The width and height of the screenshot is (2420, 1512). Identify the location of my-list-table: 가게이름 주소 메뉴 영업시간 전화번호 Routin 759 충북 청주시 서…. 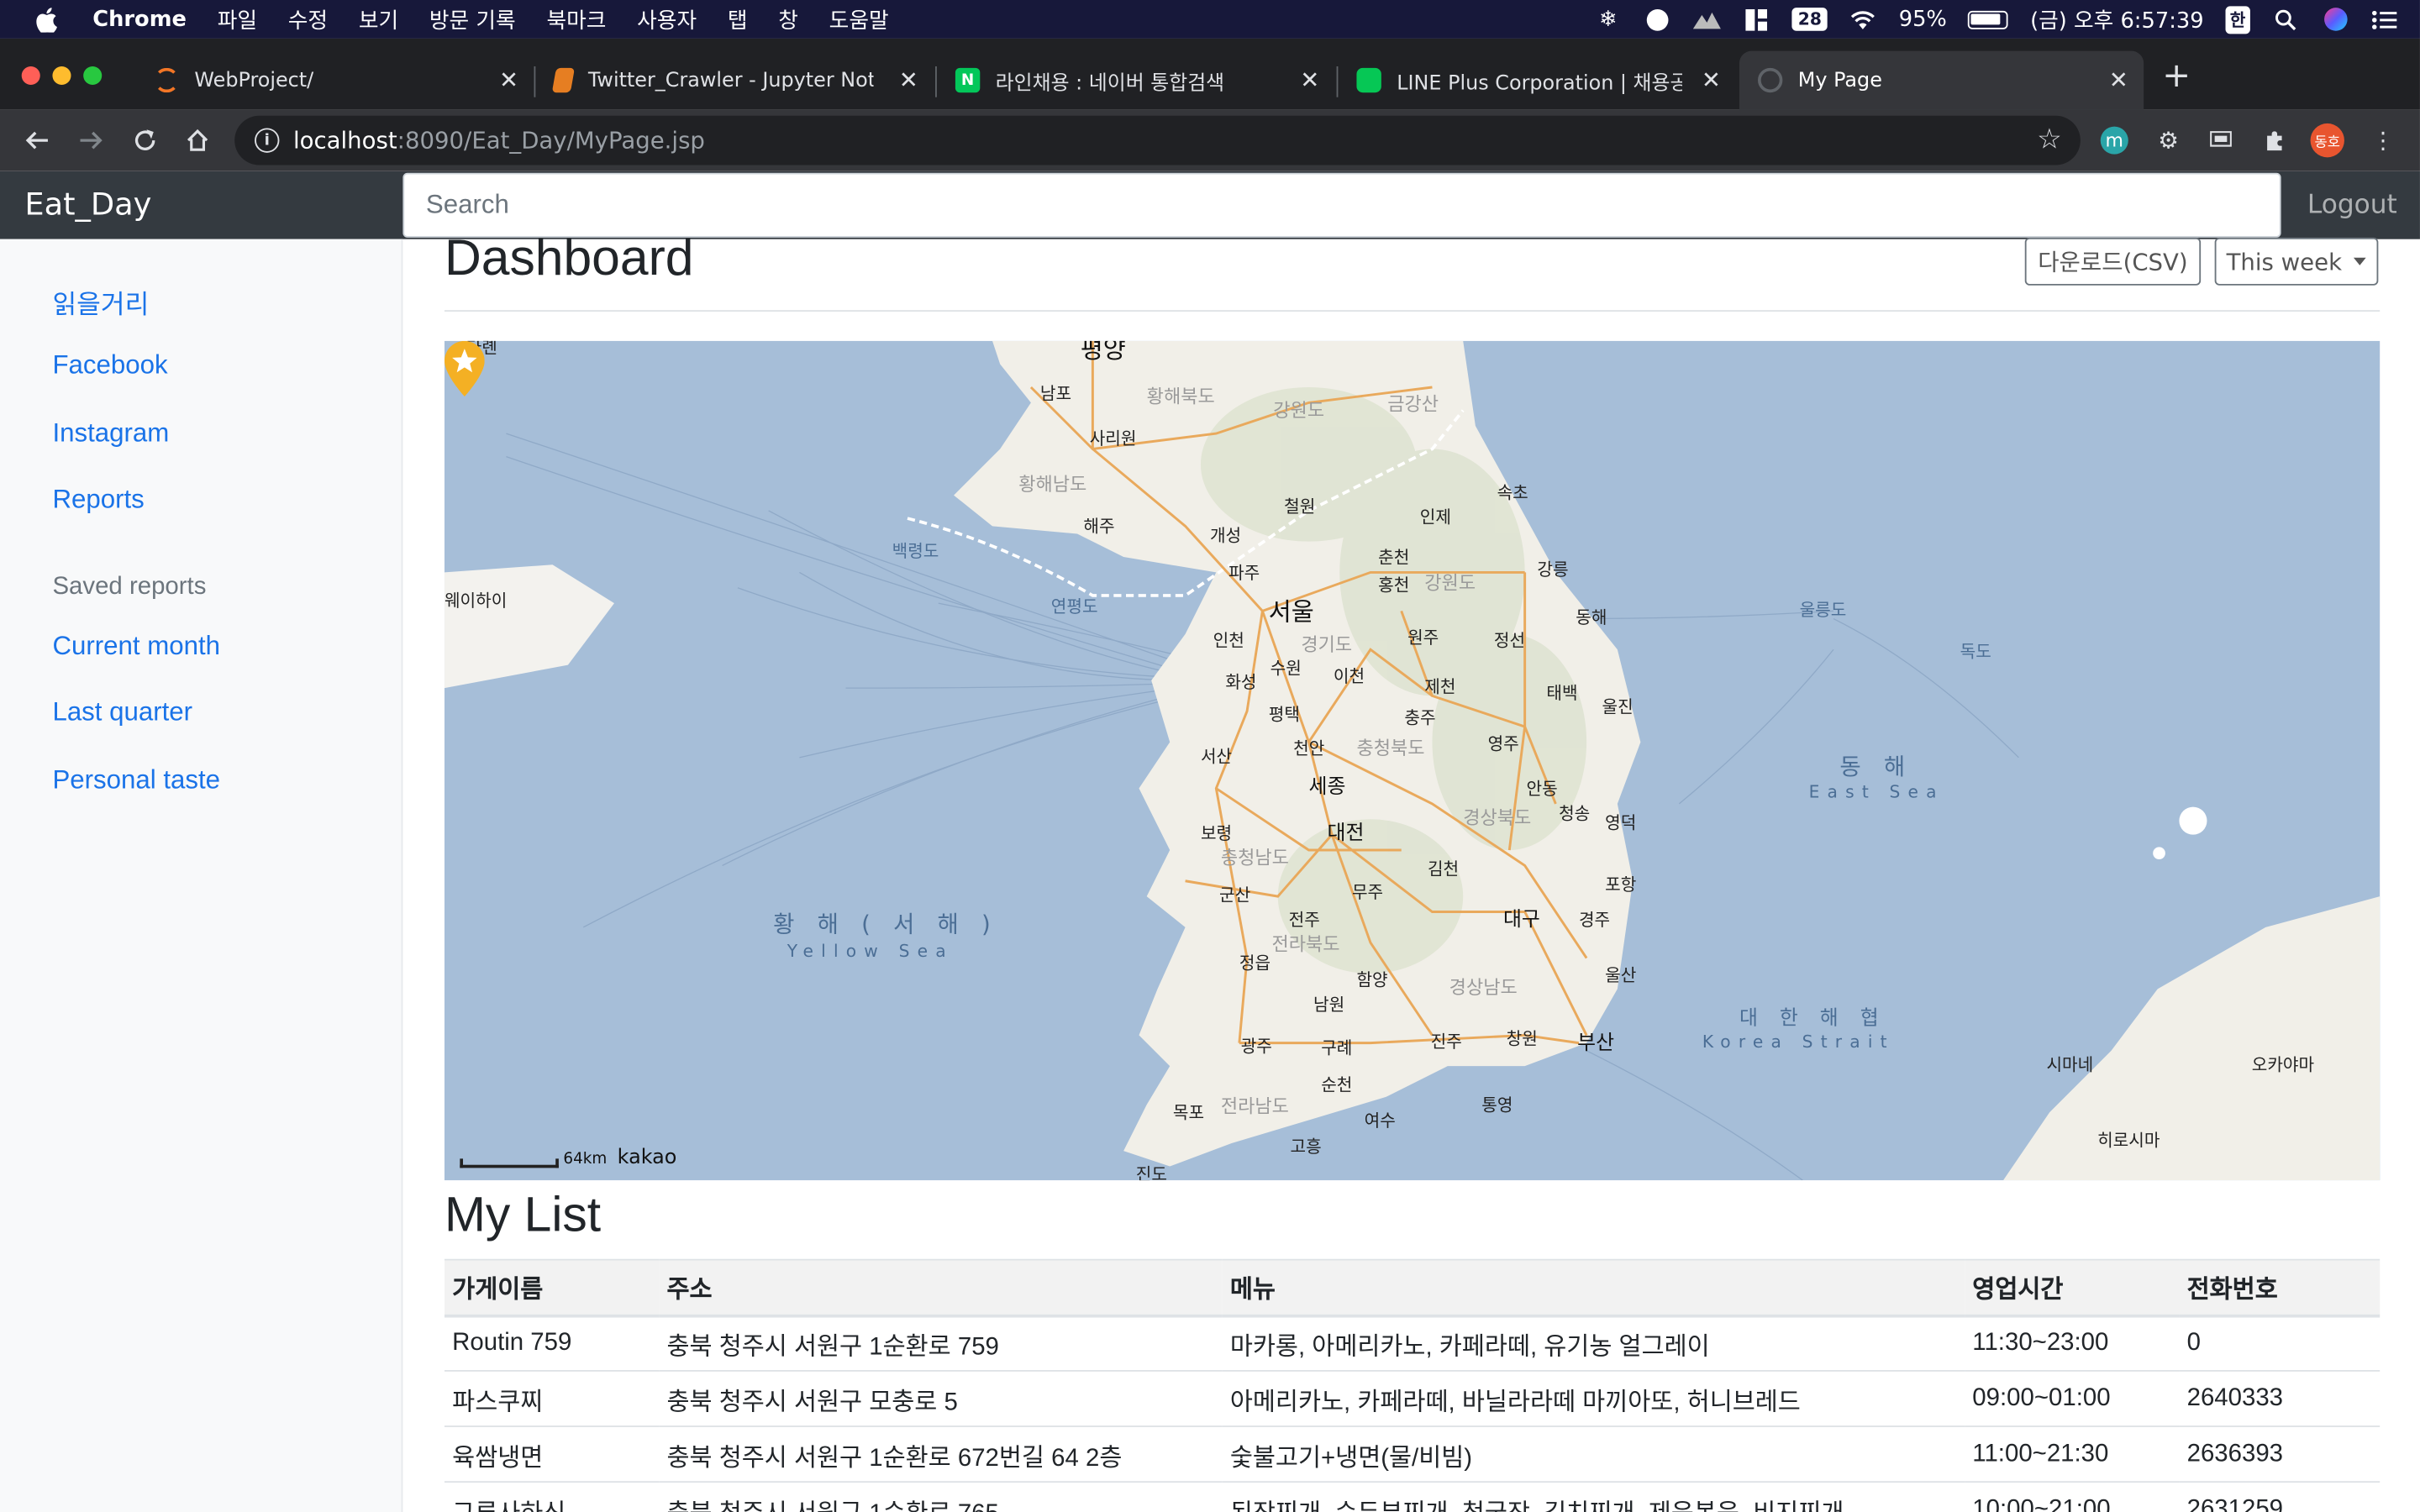
(1412, 1385).